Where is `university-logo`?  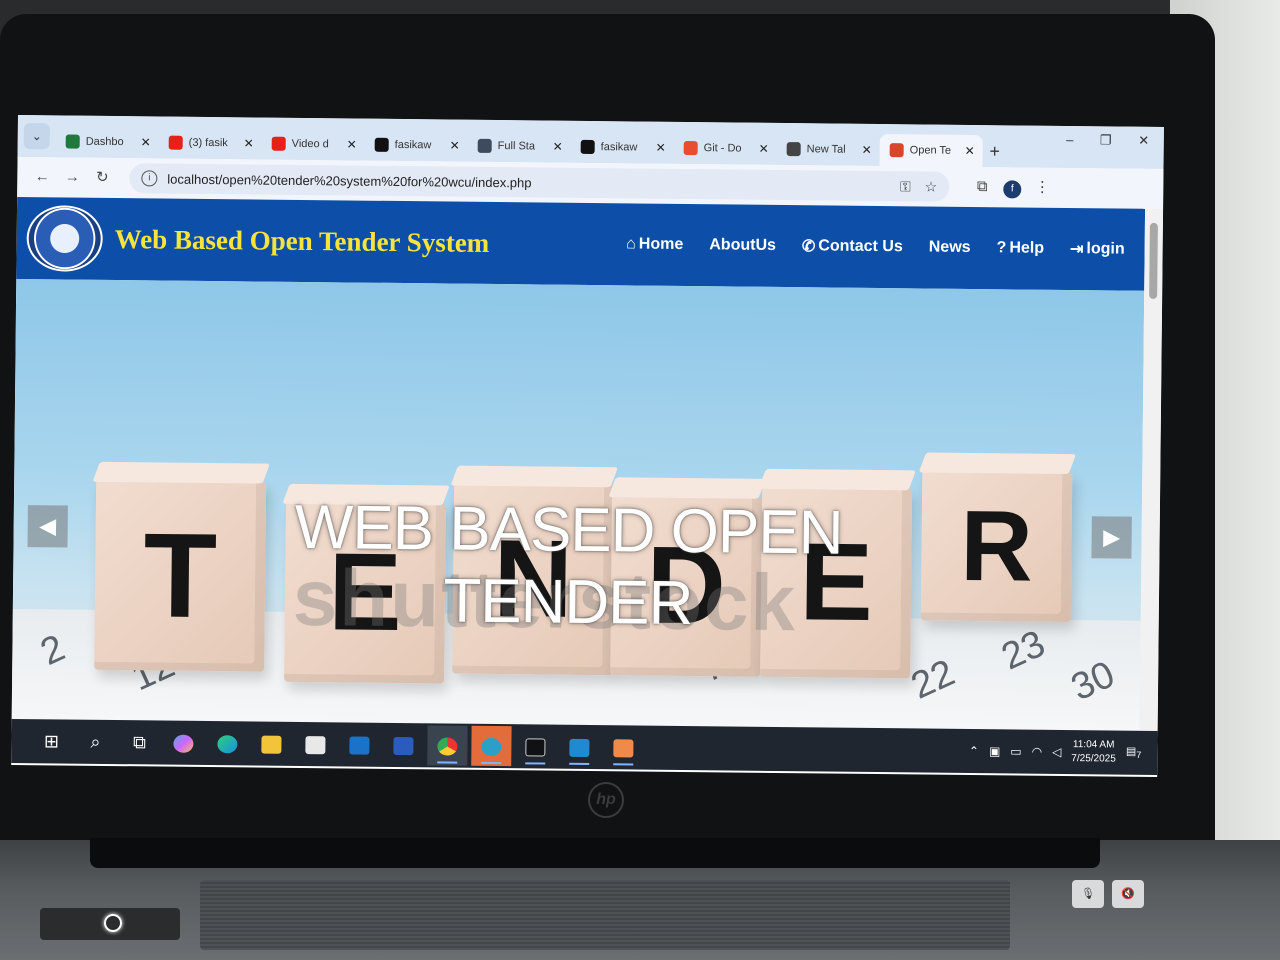
university-logo is located at coordinates (65, 238).